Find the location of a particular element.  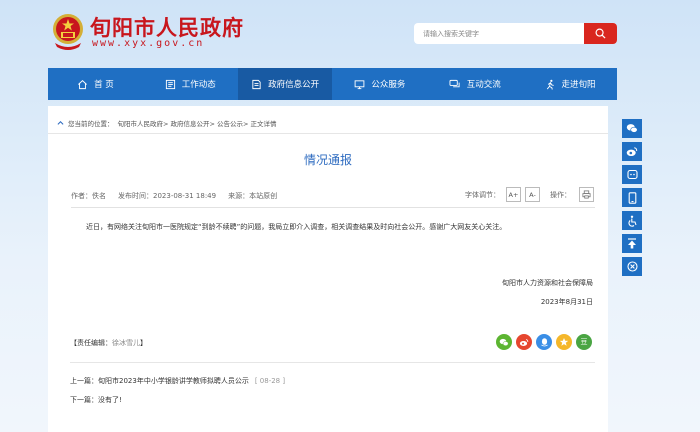

article-meta: 作者：佚名 发布时间：2023-08-31 18:49 来源：本站原创 is located at coordinates (174, 196).